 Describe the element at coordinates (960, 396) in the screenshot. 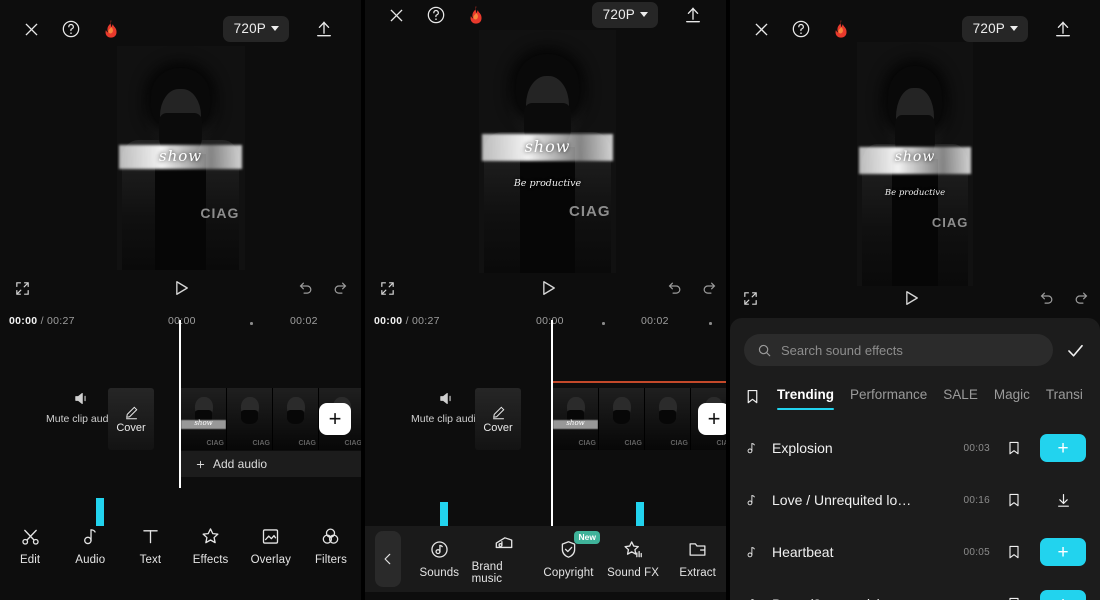

I see `tab-sale: SALE` at that location.